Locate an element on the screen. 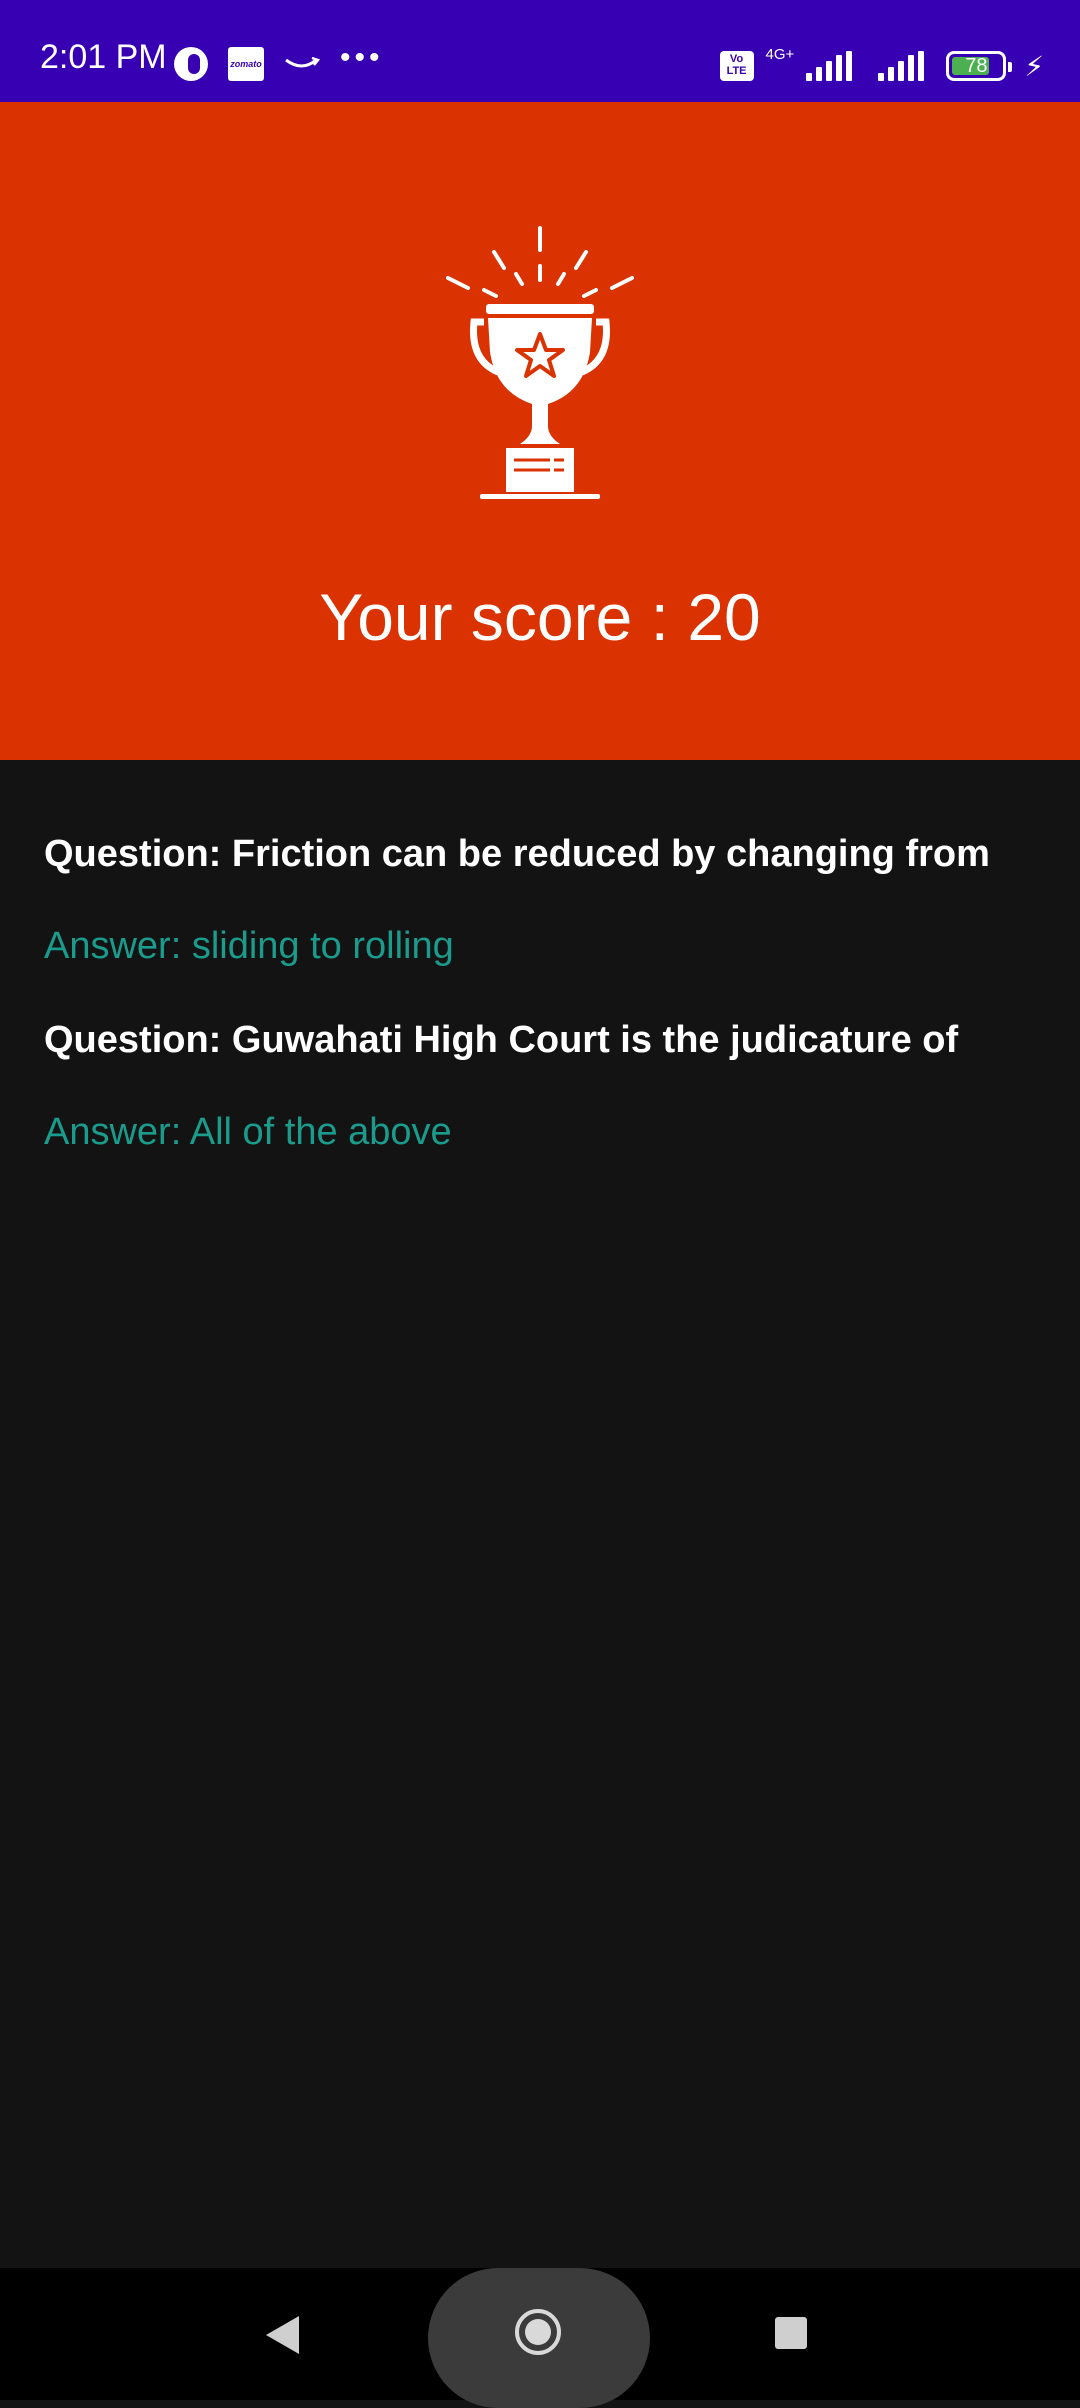 This screenshot has height=2408, width=1080. home-circle-icon is located at coordinates (538, 2332).